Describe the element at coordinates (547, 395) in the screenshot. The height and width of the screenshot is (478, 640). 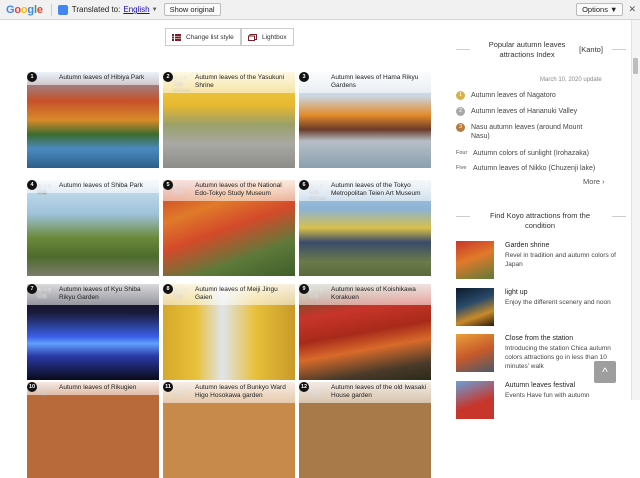
I see `condition-description: Events Have fun with autumn` at that location.